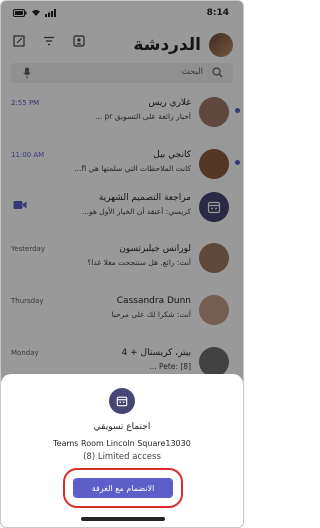  I want to click on calendar-icon, so click(122, 401).